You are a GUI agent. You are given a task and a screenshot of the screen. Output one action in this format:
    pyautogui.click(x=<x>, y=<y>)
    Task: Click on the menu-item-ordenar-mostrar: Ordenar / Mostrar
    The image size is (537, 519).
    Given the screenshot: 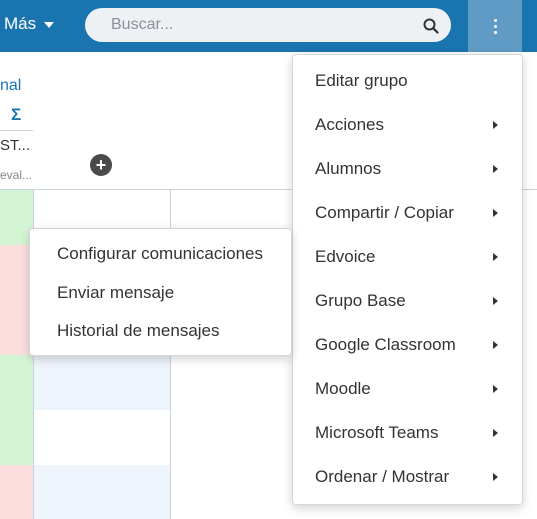 What is the action you would take?
    pyautogui.click(x=407, y=477)
    